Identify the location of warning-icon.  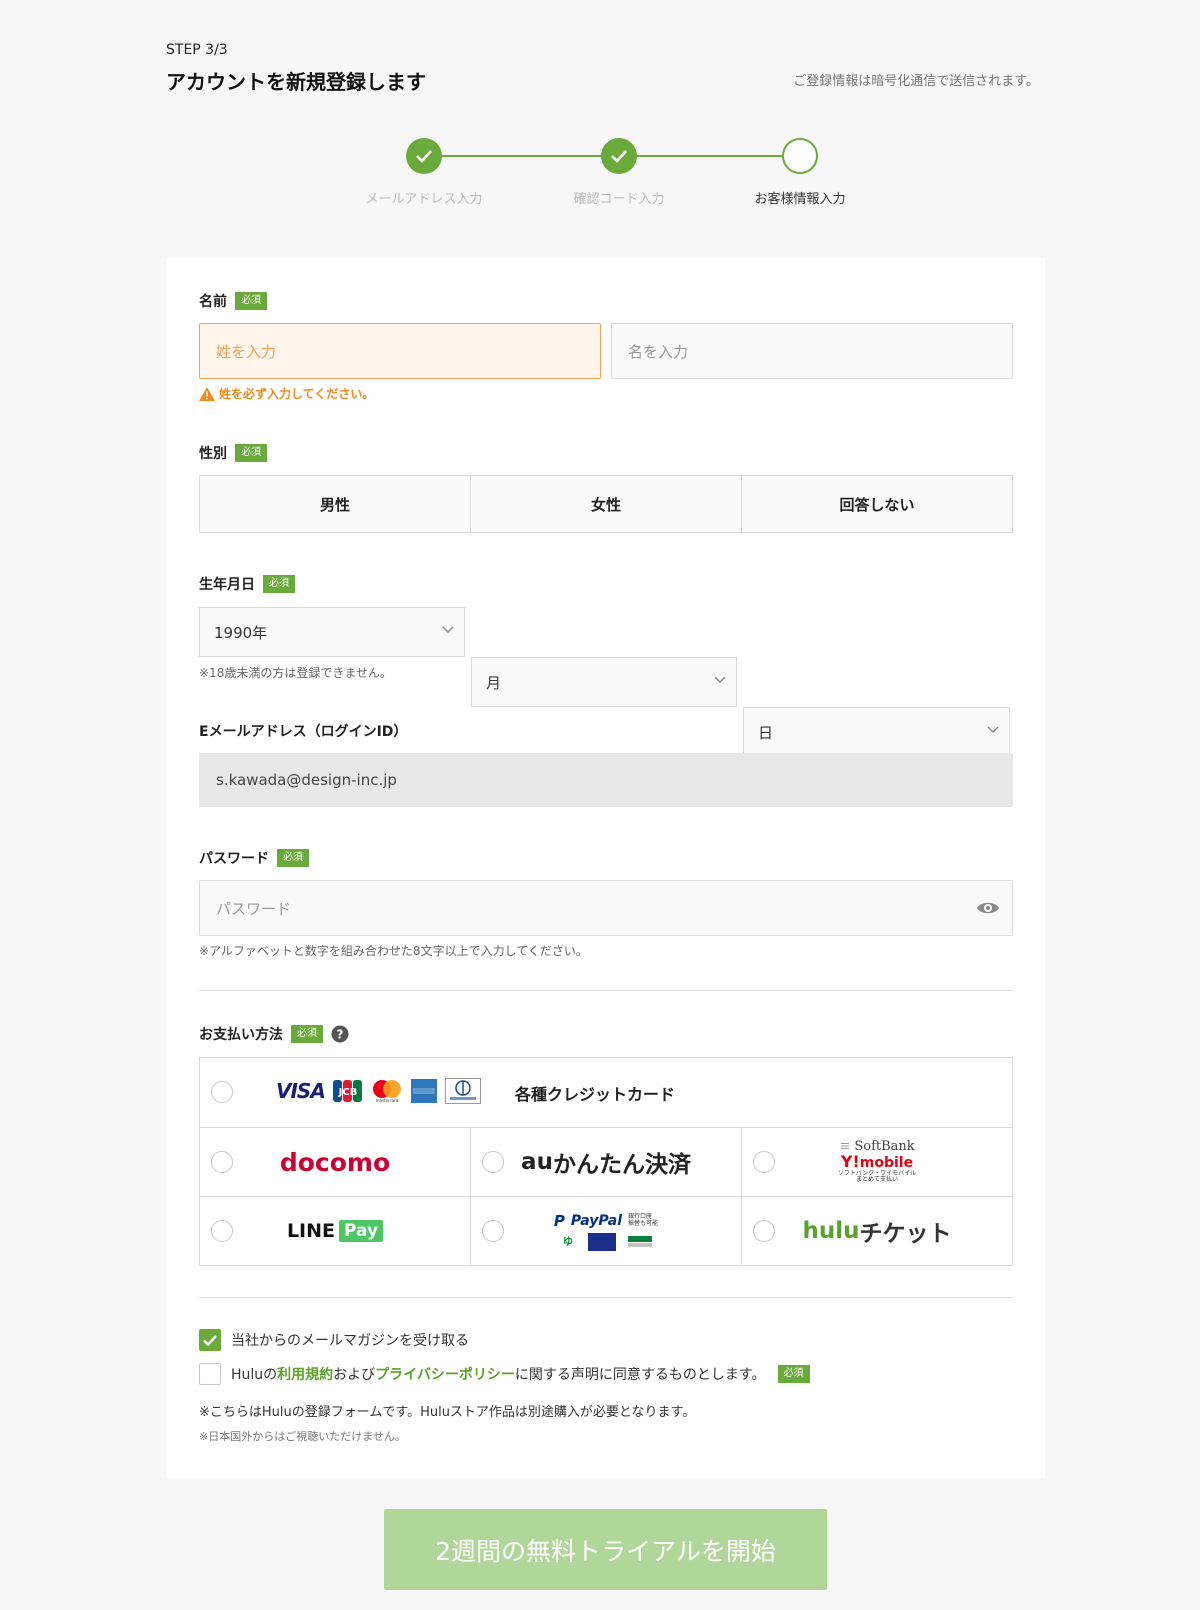
(207, 393).